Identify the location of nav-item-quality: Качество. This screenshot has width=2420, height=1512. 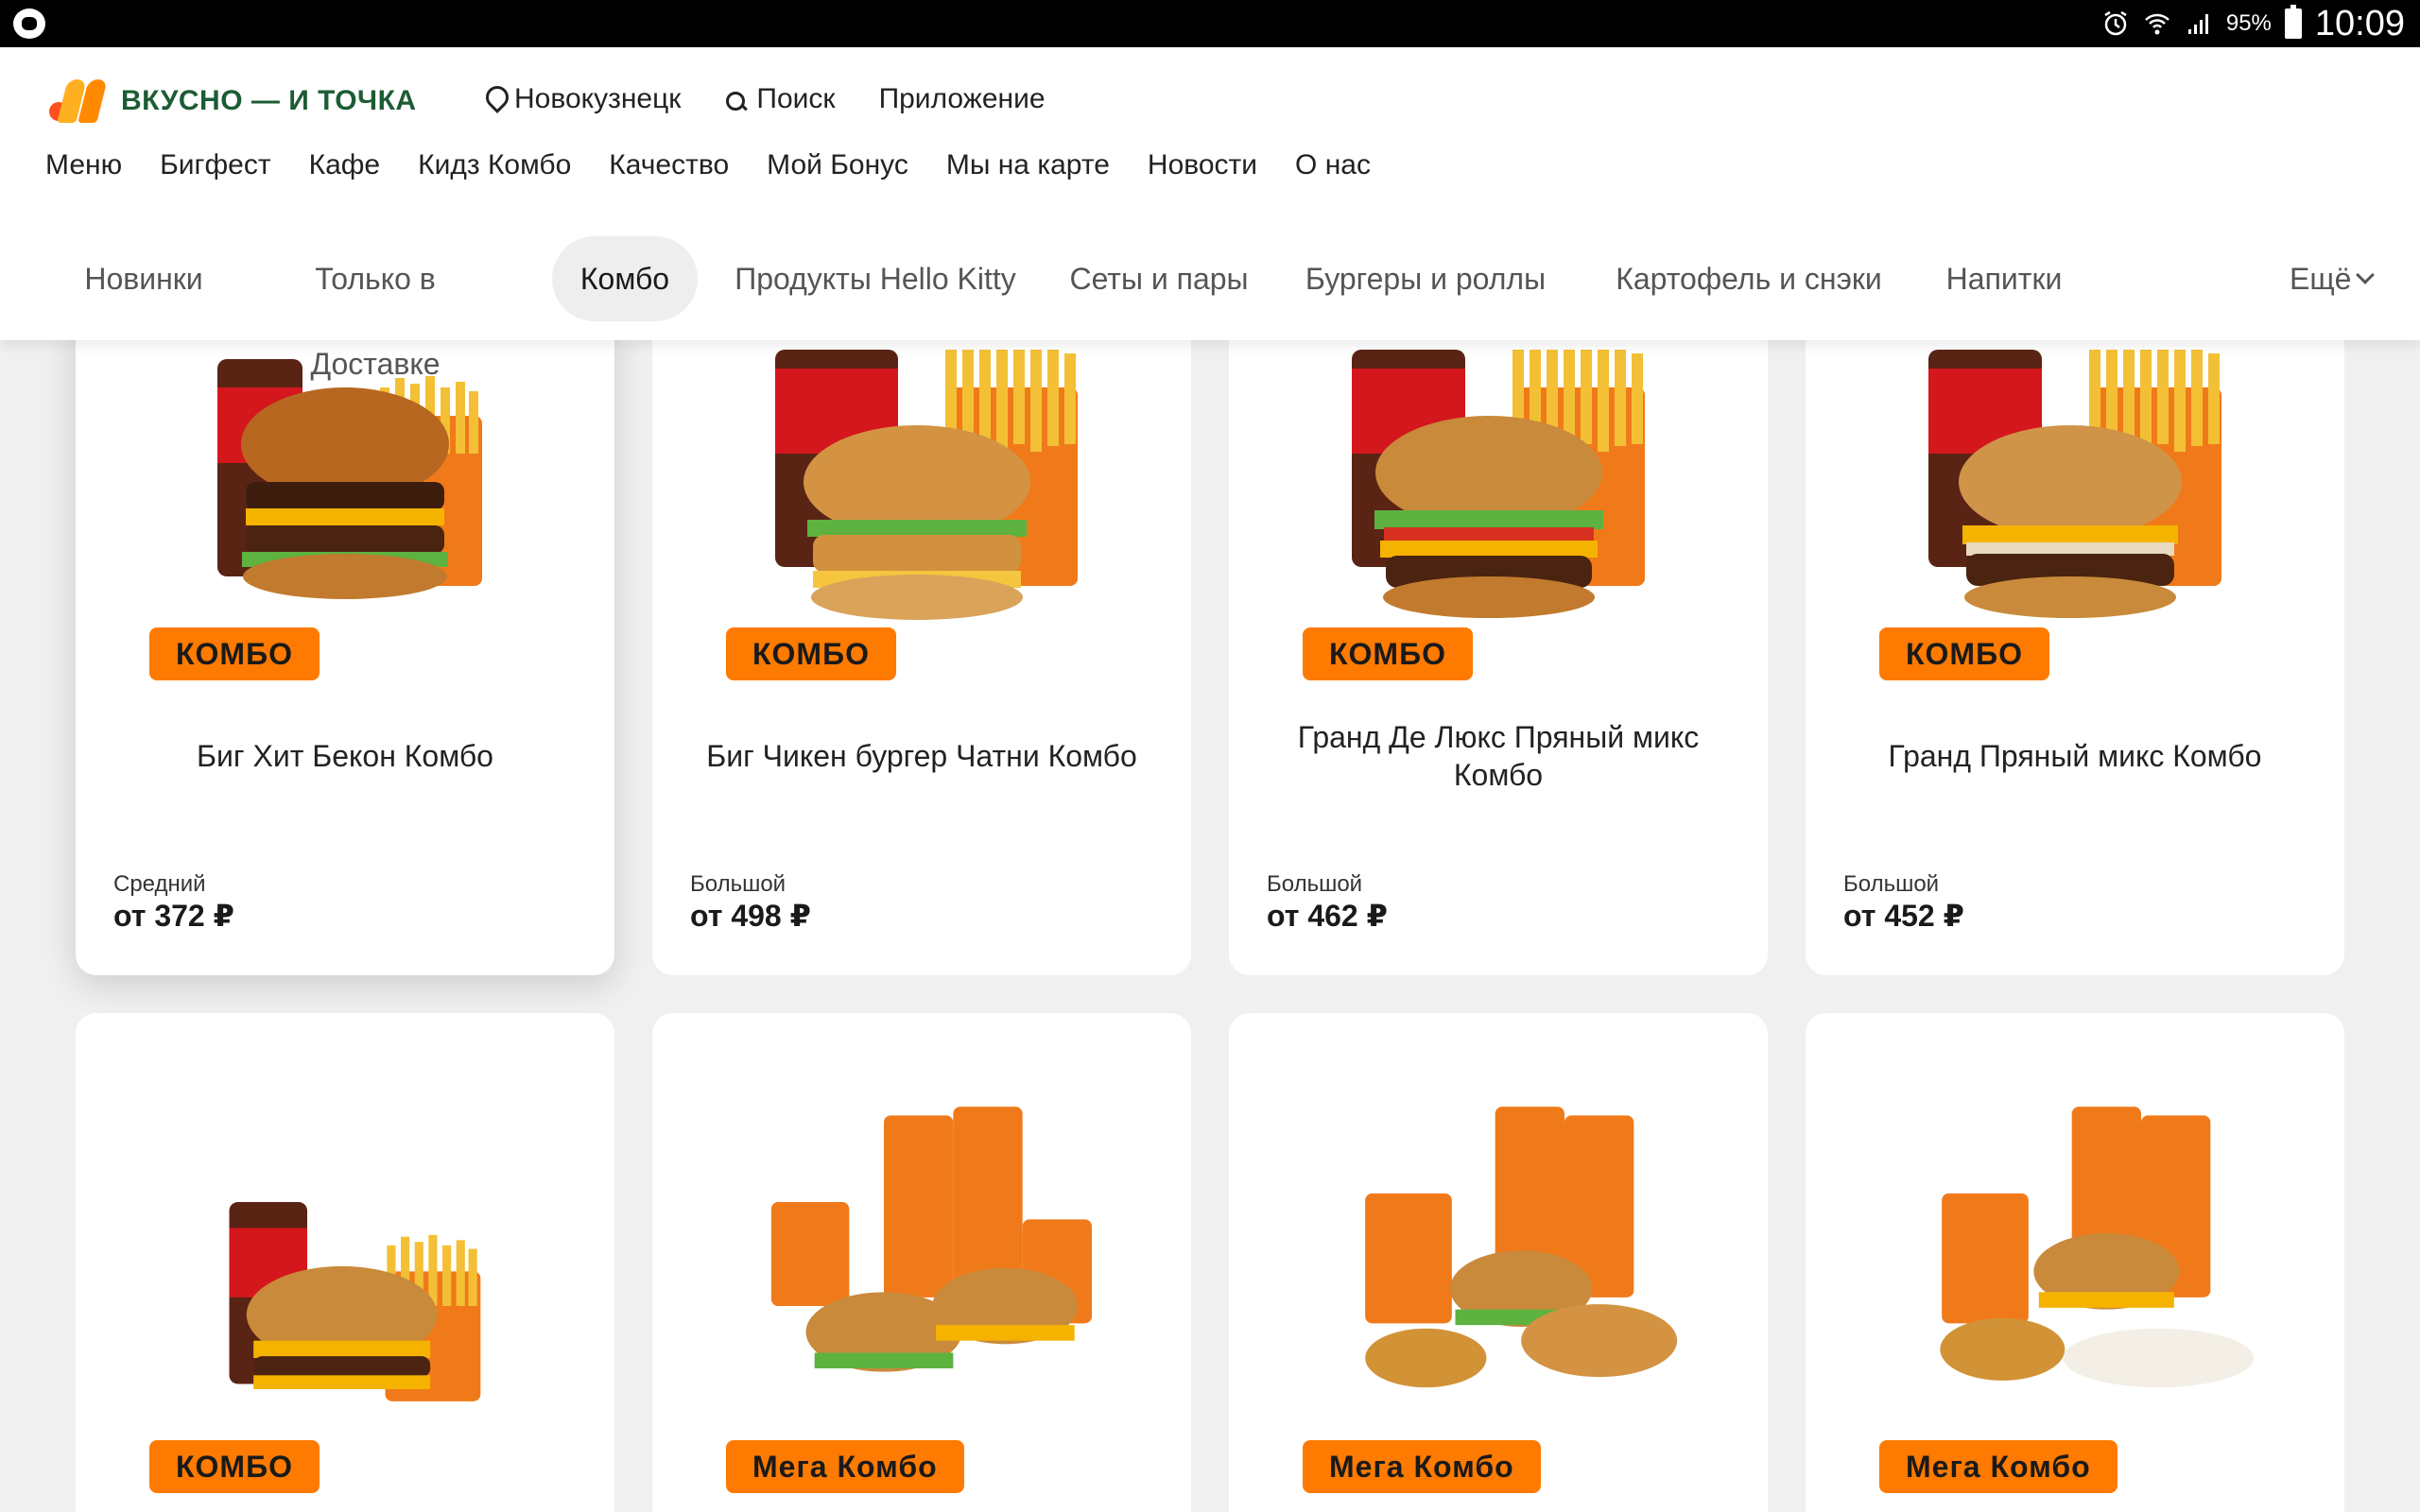
(669, 165).